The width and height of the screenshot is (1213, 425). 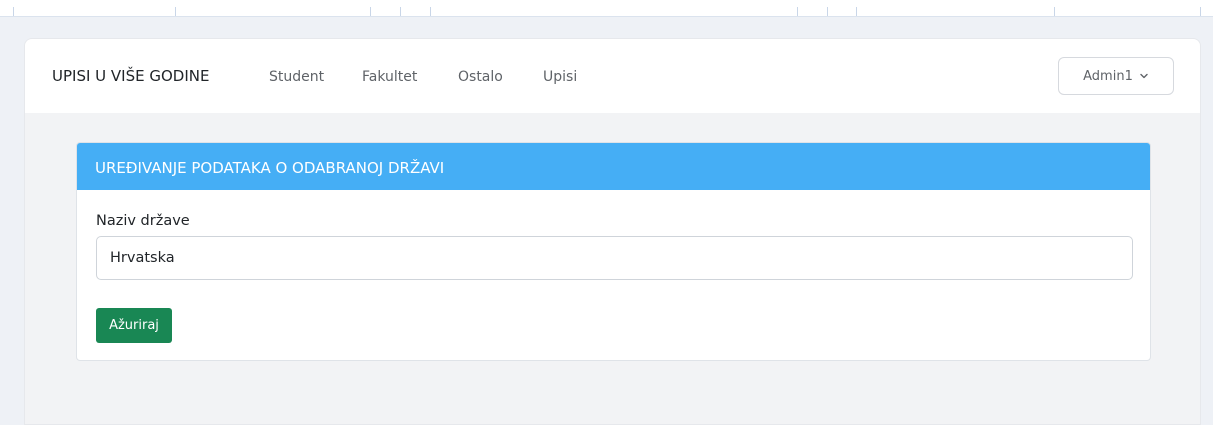 What do you see at coordinates (480, 77) in the screenshot?
I see `nav-link-ostalo: Ostalo` at bounding box center [480, 77].